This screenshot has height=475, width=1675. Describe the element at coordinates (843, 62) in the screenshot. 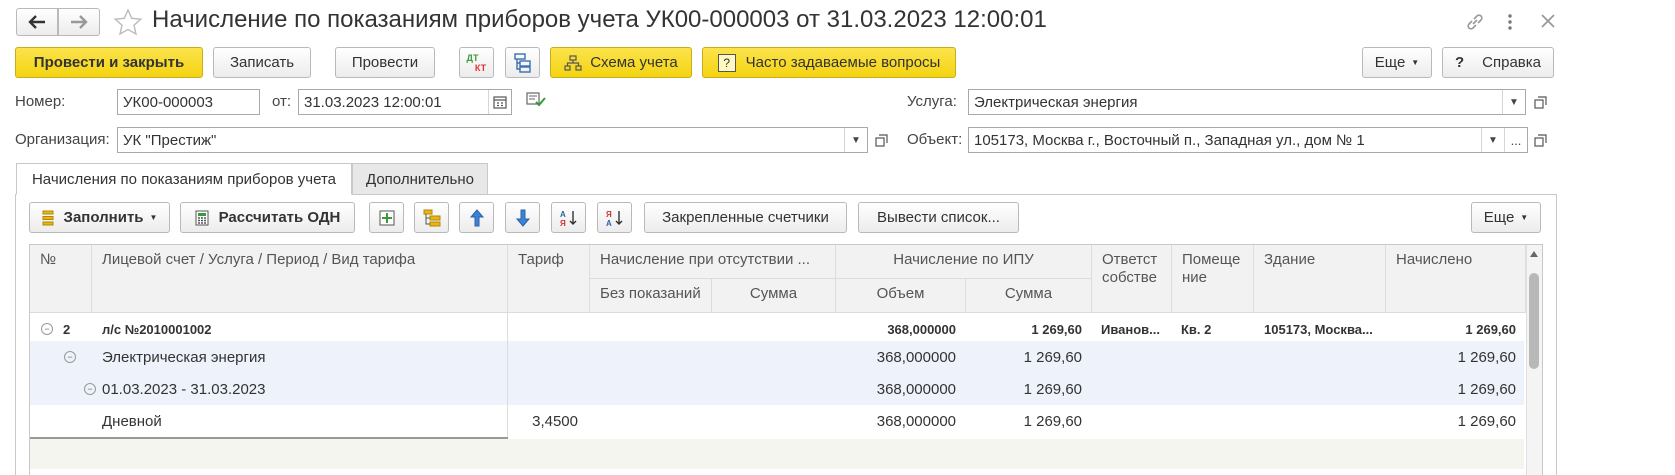

I see `faq-label: Часто задаваемые вопросы` at that location.